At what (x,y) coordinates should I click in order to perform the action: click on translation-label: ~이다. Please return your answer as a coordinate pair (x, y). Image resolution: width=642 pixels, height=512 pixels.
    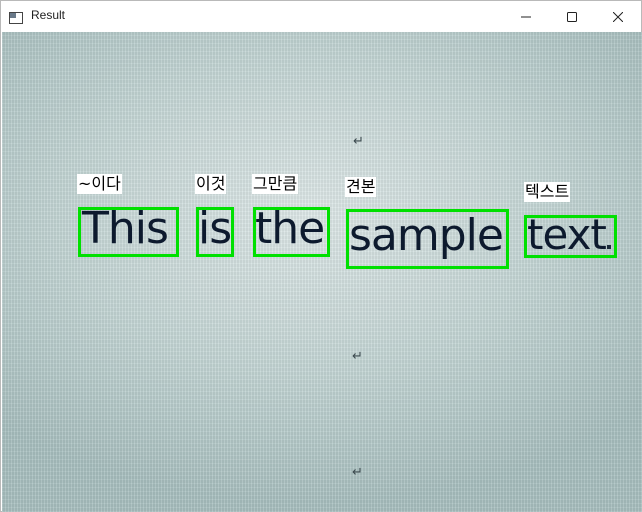
    Looking at the image, I should click on (99, 184).